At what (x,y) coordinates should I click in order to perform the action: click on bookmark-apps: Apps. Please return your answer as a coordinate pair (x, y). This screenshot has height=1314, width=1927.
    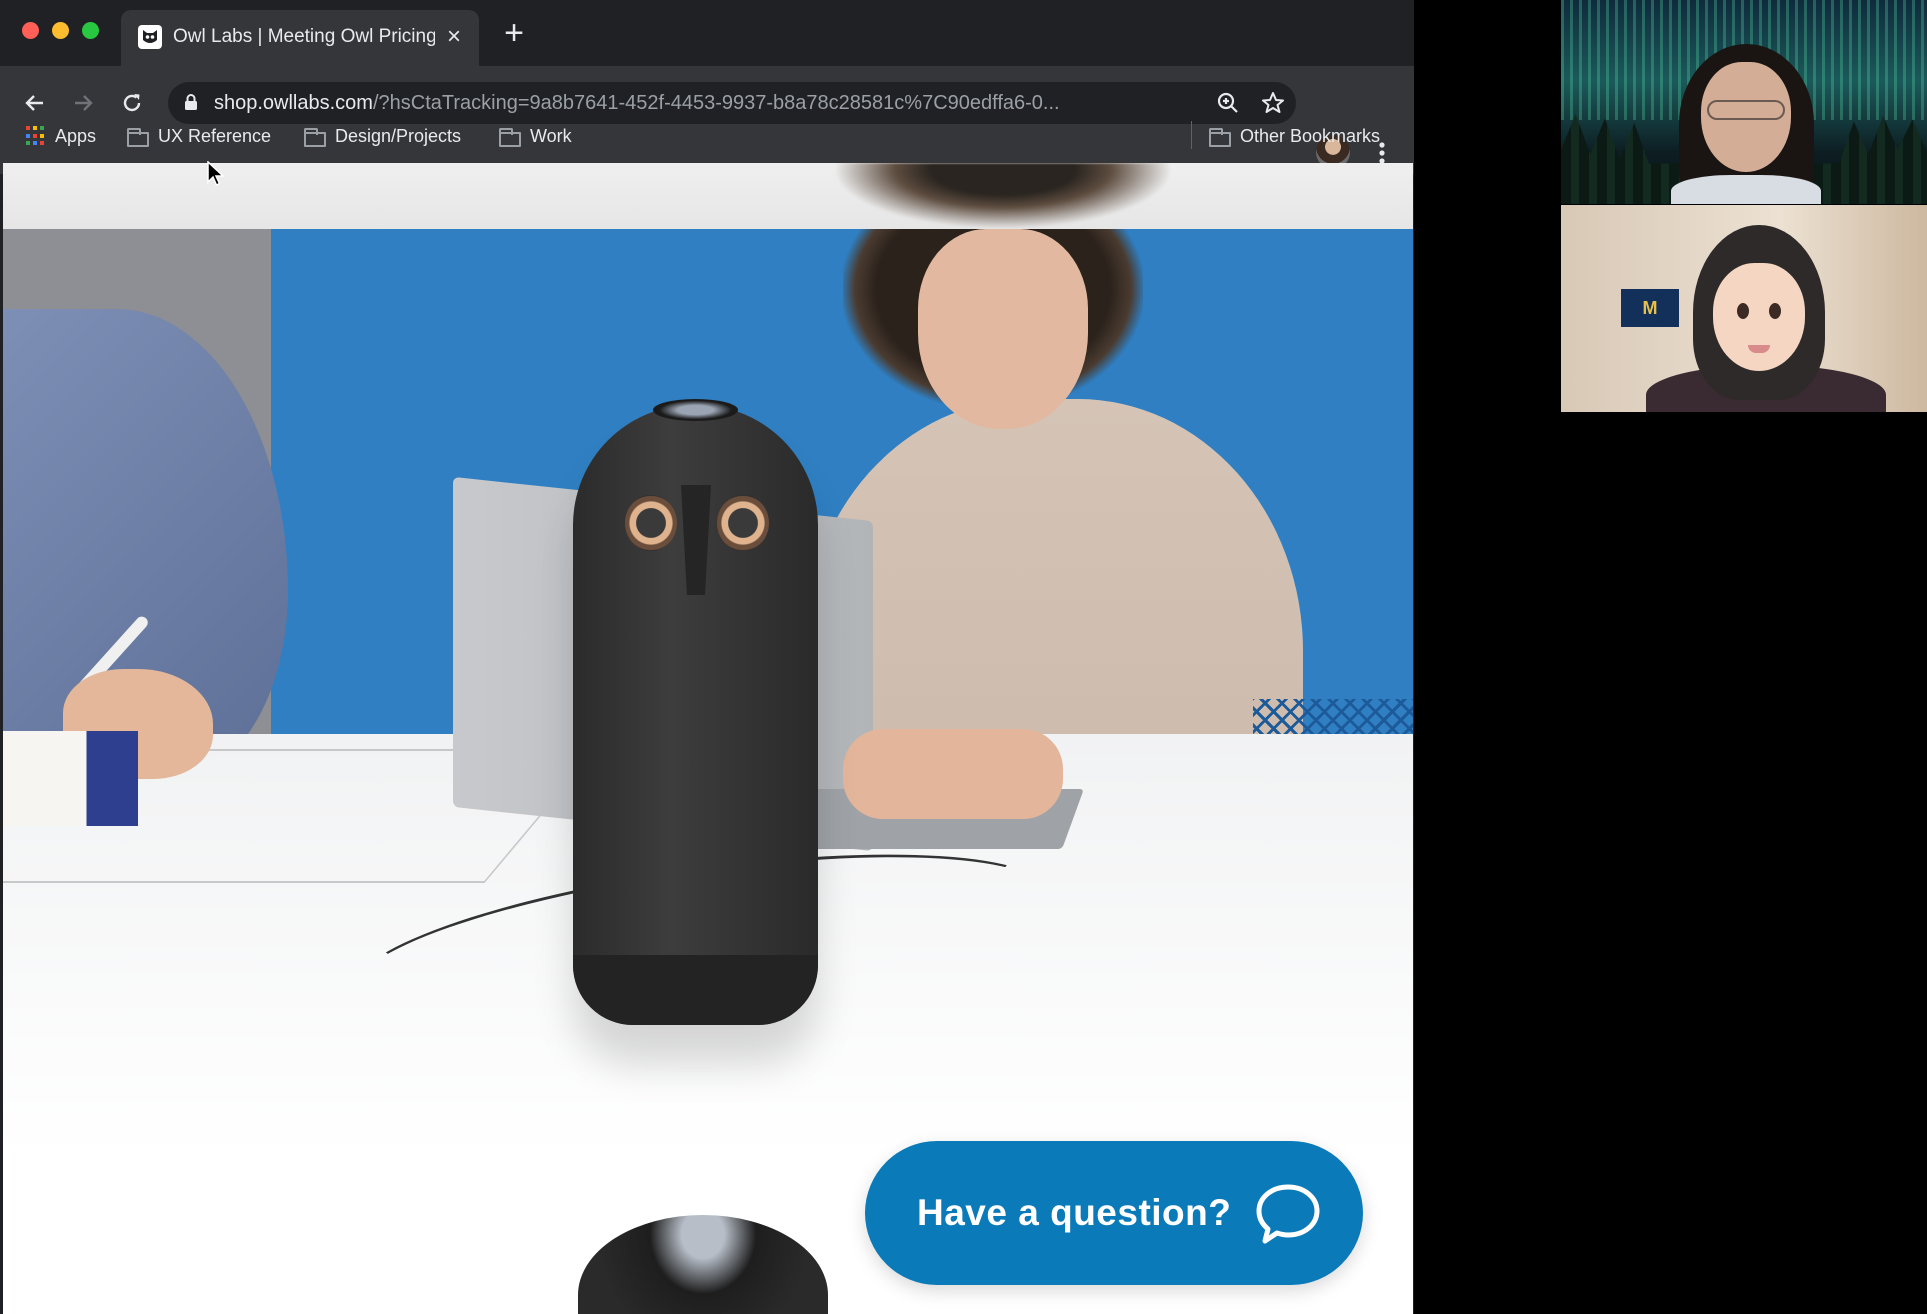
    Looking at the image, I should click on (61, 136).